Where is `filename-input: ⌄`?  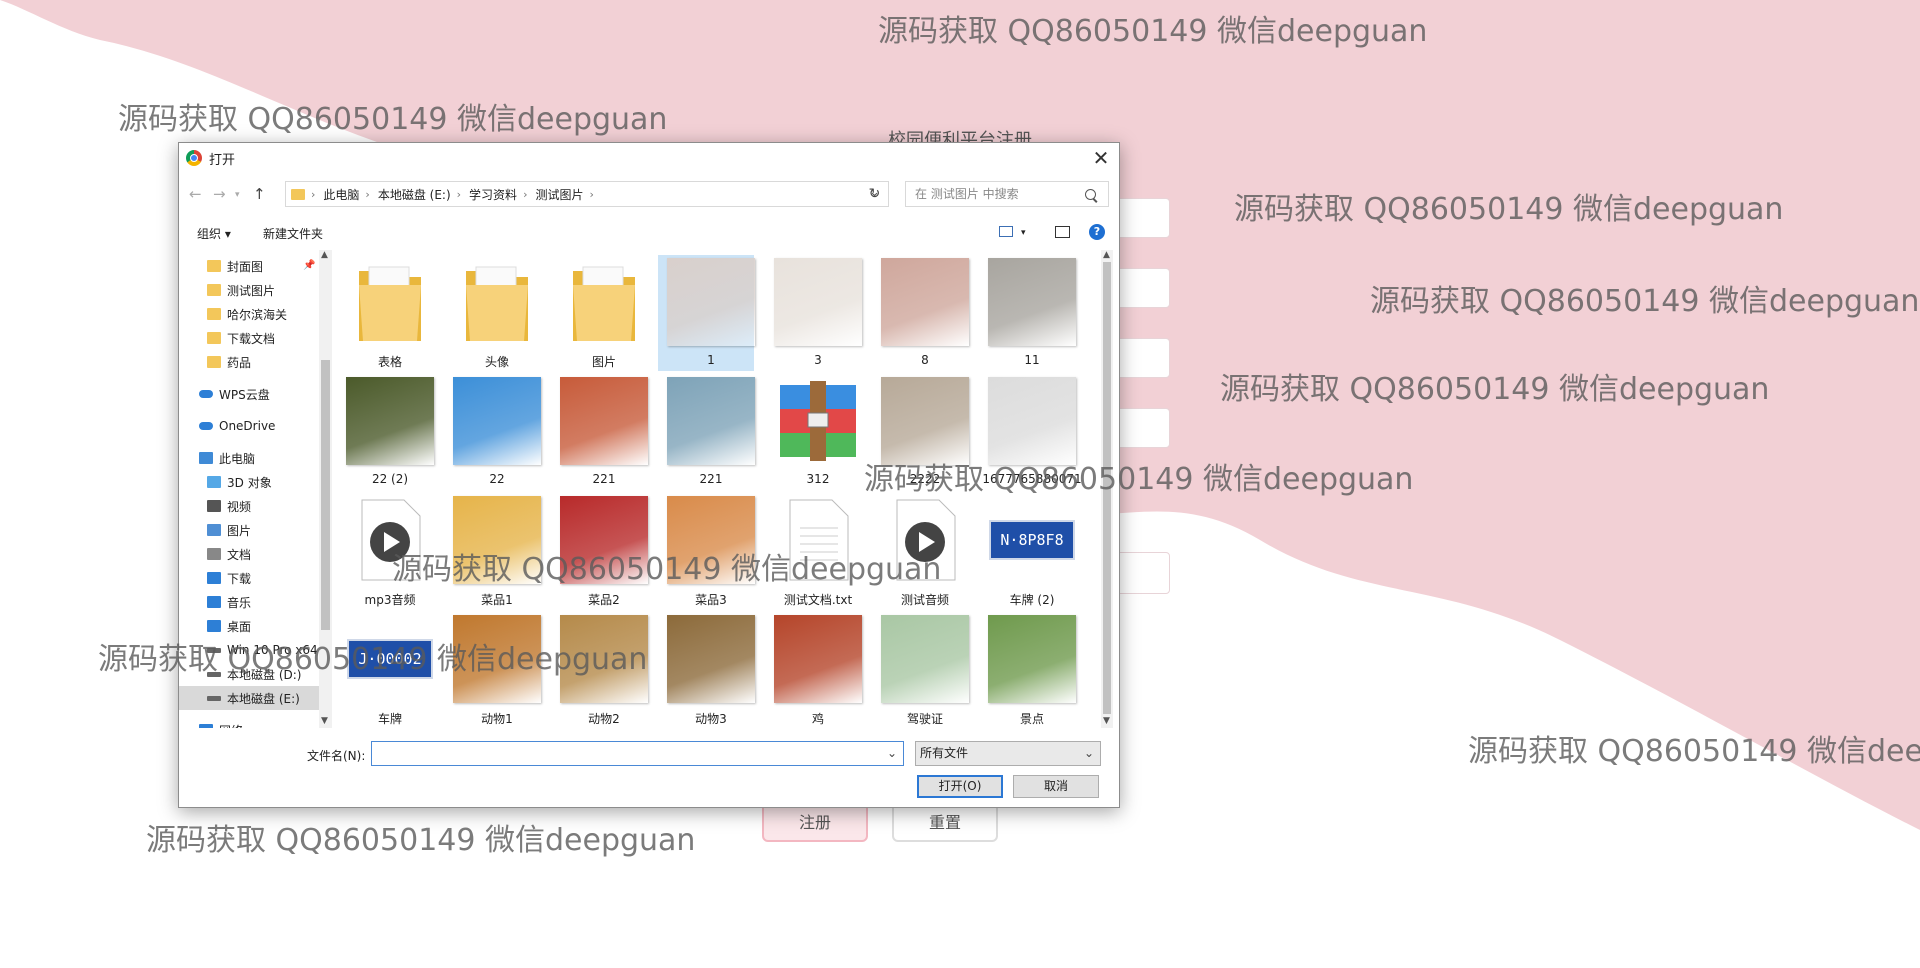
filename-input: ⌄ is located at coordinates (637, 753).